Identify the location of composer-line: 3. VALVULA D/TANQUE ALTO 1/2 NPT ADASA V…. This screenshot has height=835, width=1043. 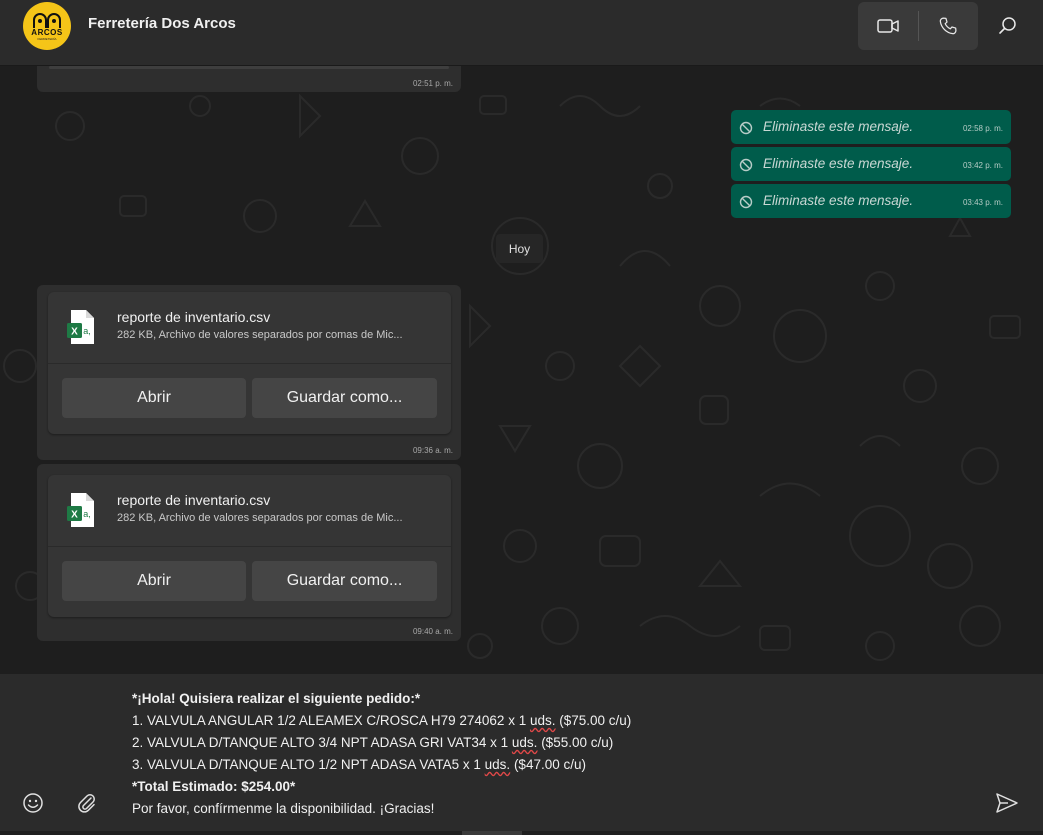
(359, 764).